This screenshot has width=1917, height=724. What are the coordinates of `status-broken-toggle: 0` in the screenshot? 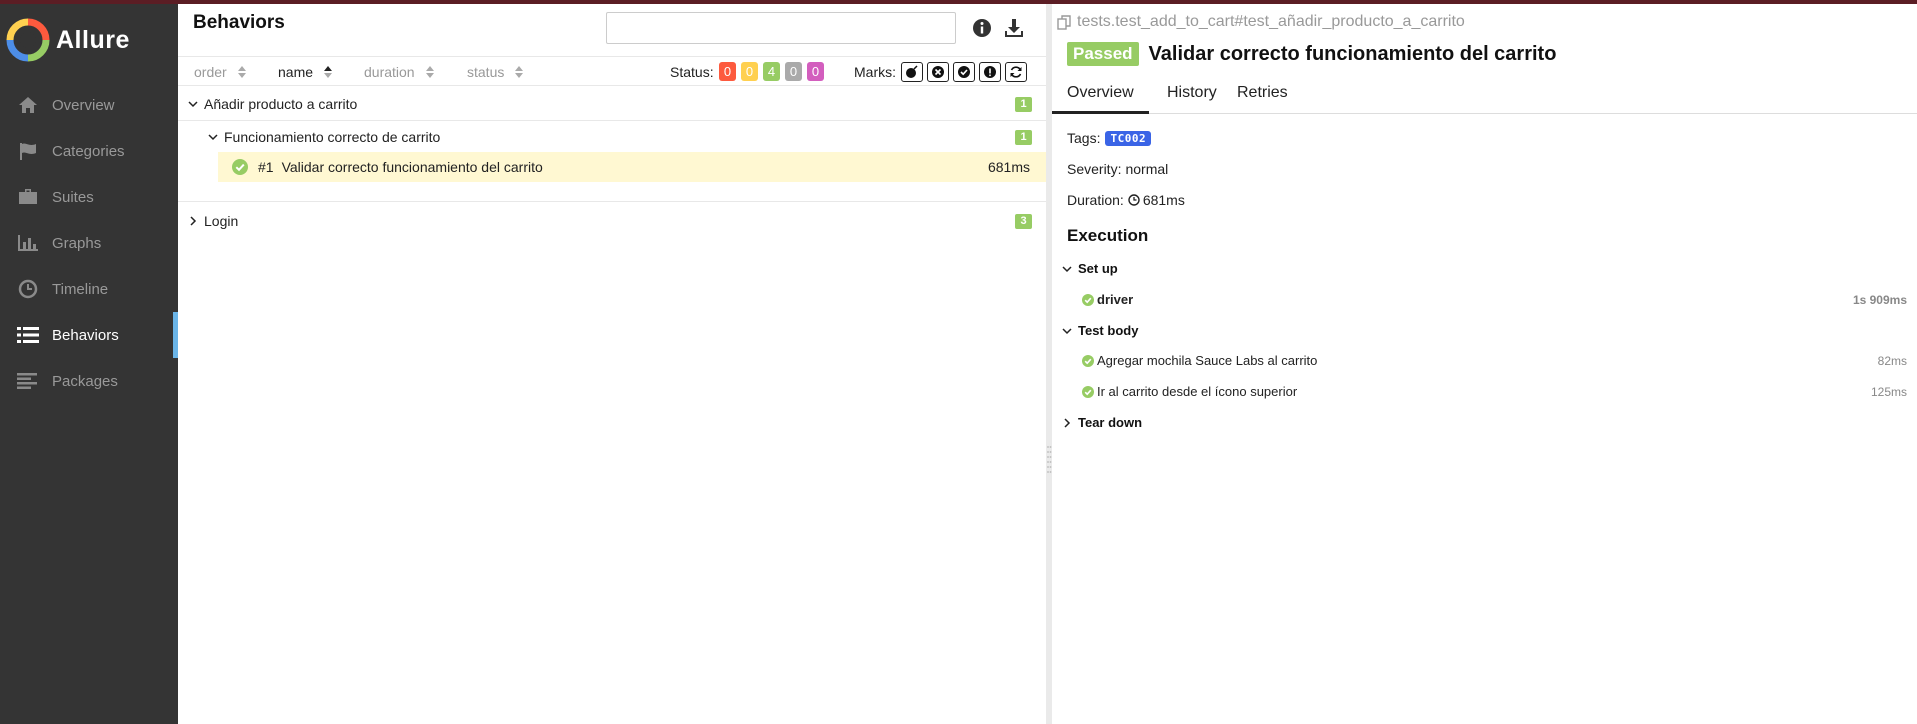 It's located at (749, 71).